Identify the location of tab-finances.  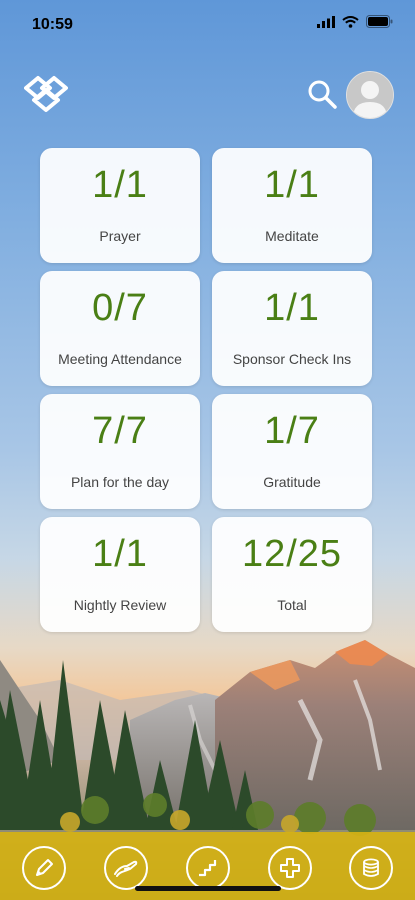
(371, 868).